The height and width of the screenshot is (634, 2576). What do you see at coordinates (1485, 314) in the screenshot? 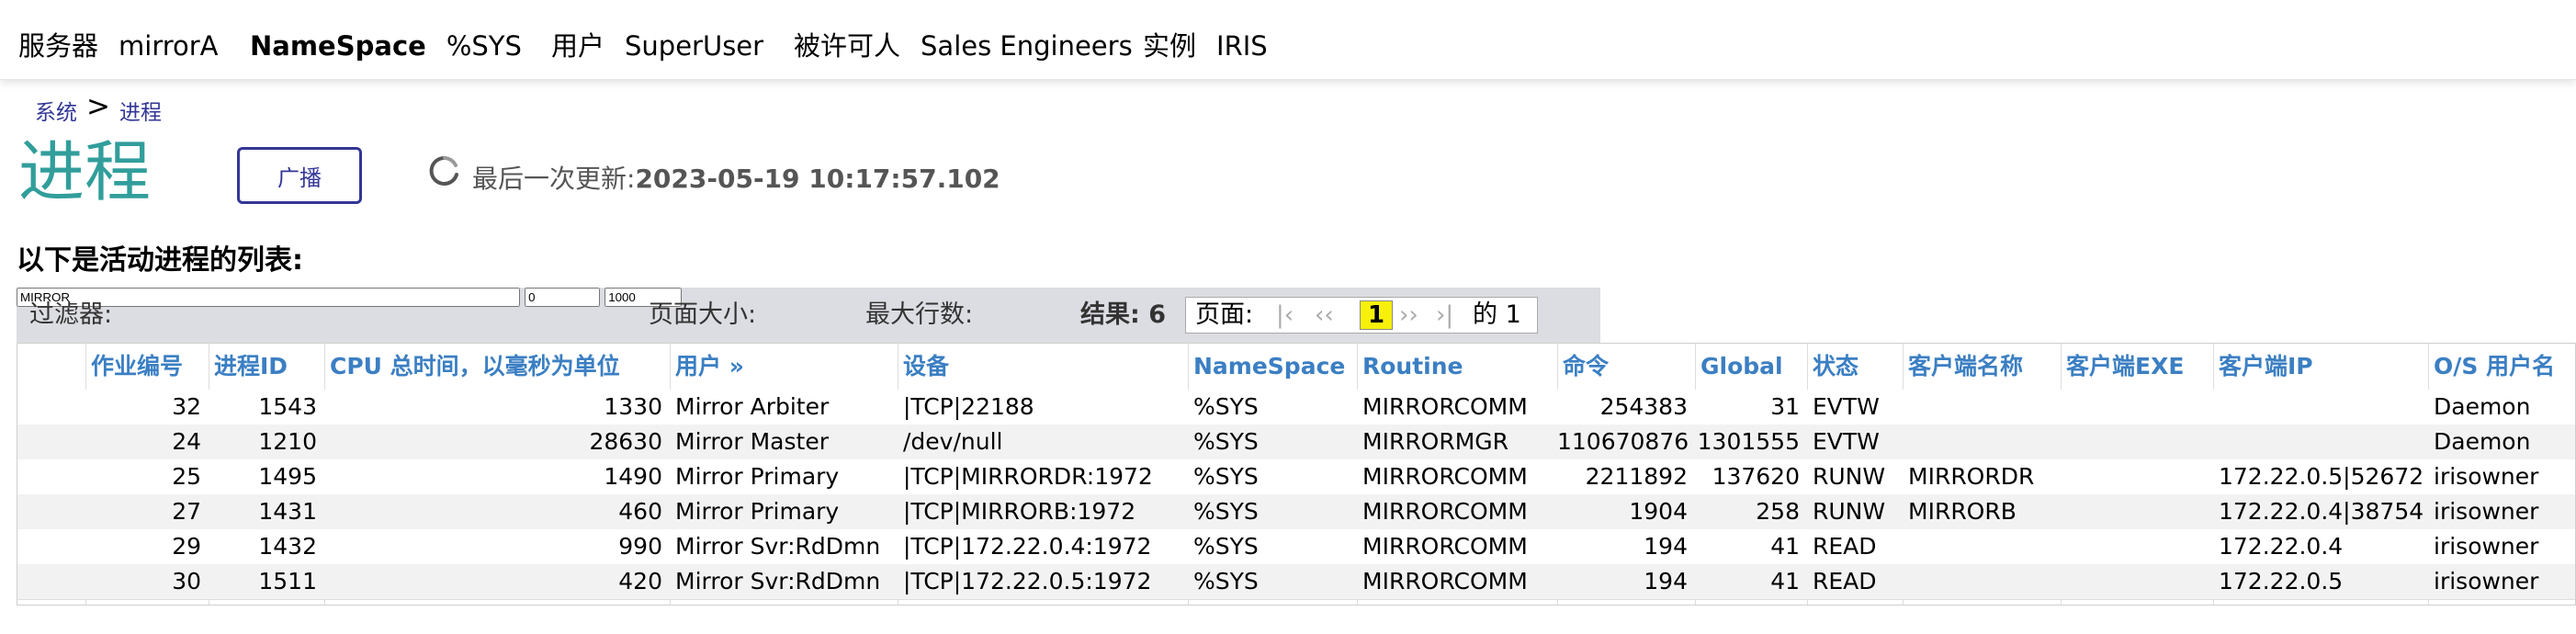
I see `of-label: 的` at bounding box center [1485, 314].